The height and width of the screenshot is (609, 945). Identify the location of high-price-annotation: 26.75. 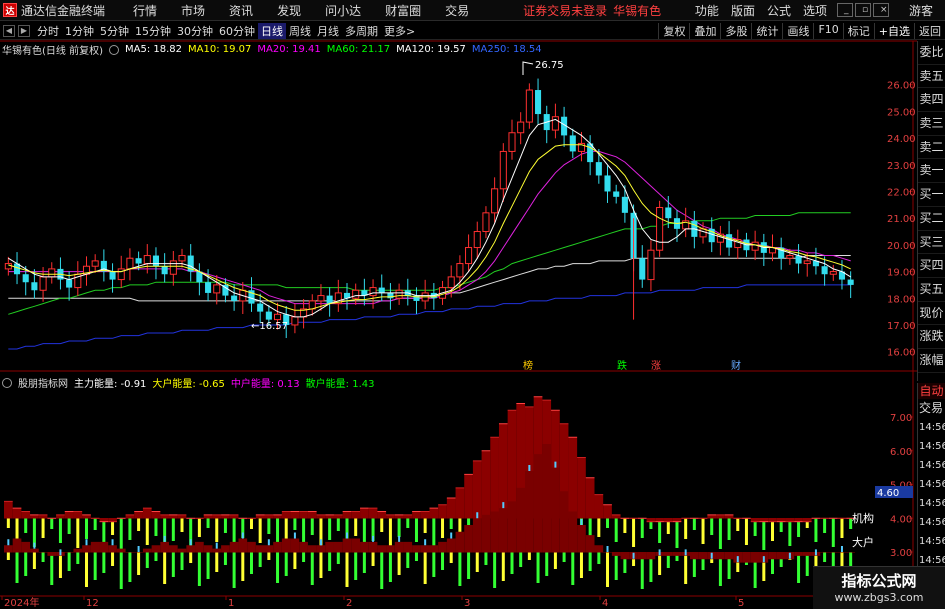
(549, 65).